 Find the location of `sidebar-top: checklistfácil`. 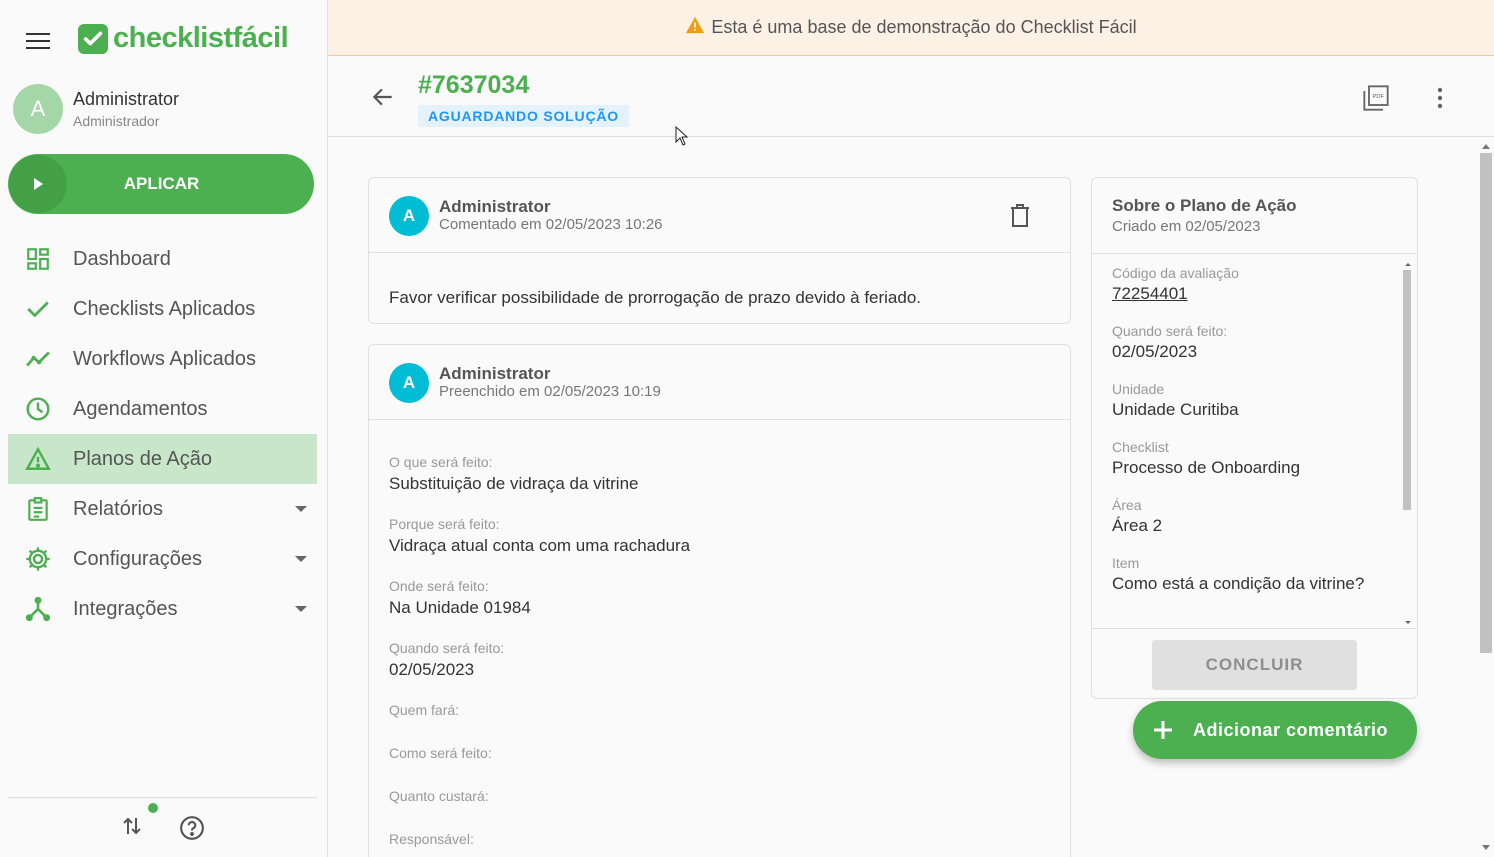

sidebar-top: checklistfácil is located at coordinates (163, 39).